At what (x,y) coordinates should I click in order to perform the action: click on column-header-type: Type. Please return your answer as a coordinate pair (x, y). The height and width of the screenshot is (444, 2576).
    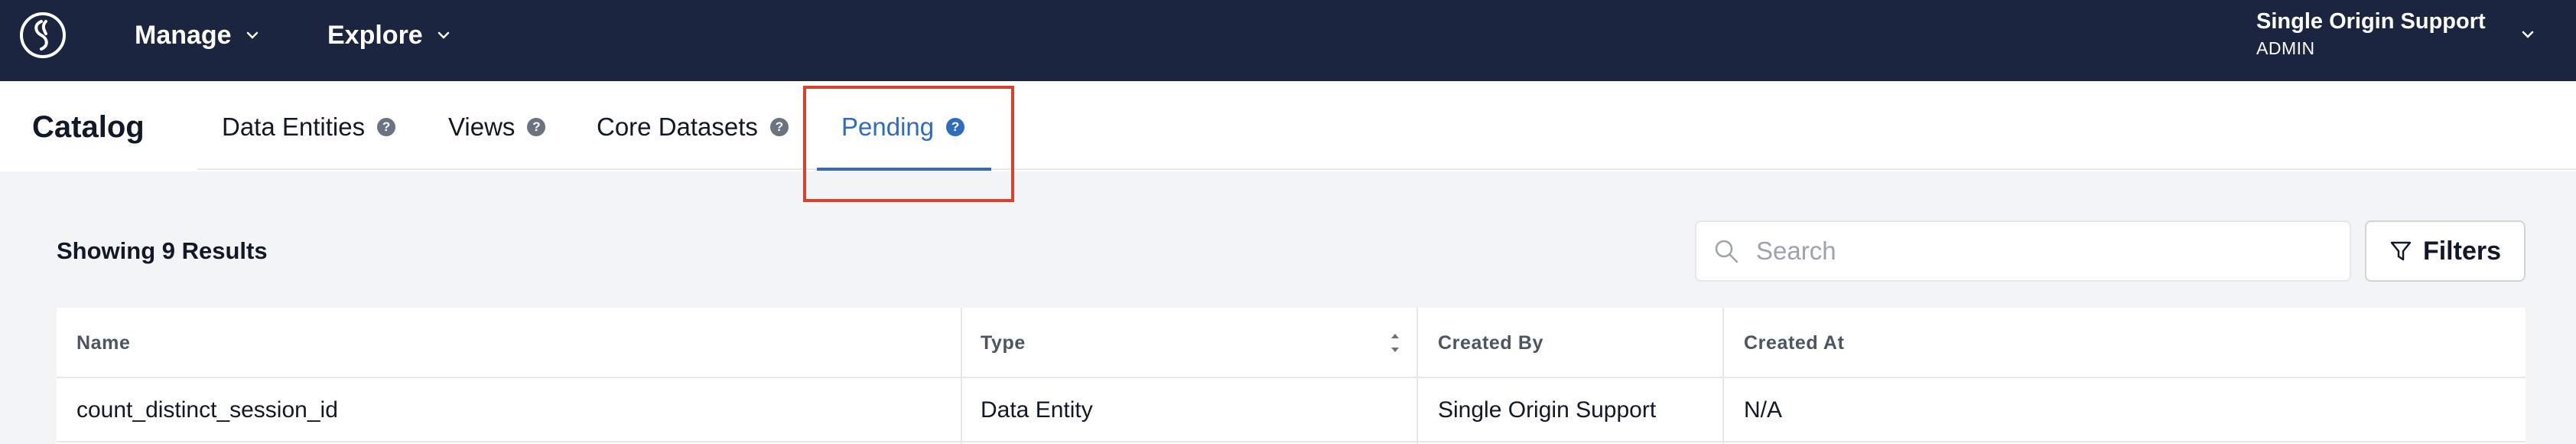
    Looking at the image, I should click on (1003, 343).